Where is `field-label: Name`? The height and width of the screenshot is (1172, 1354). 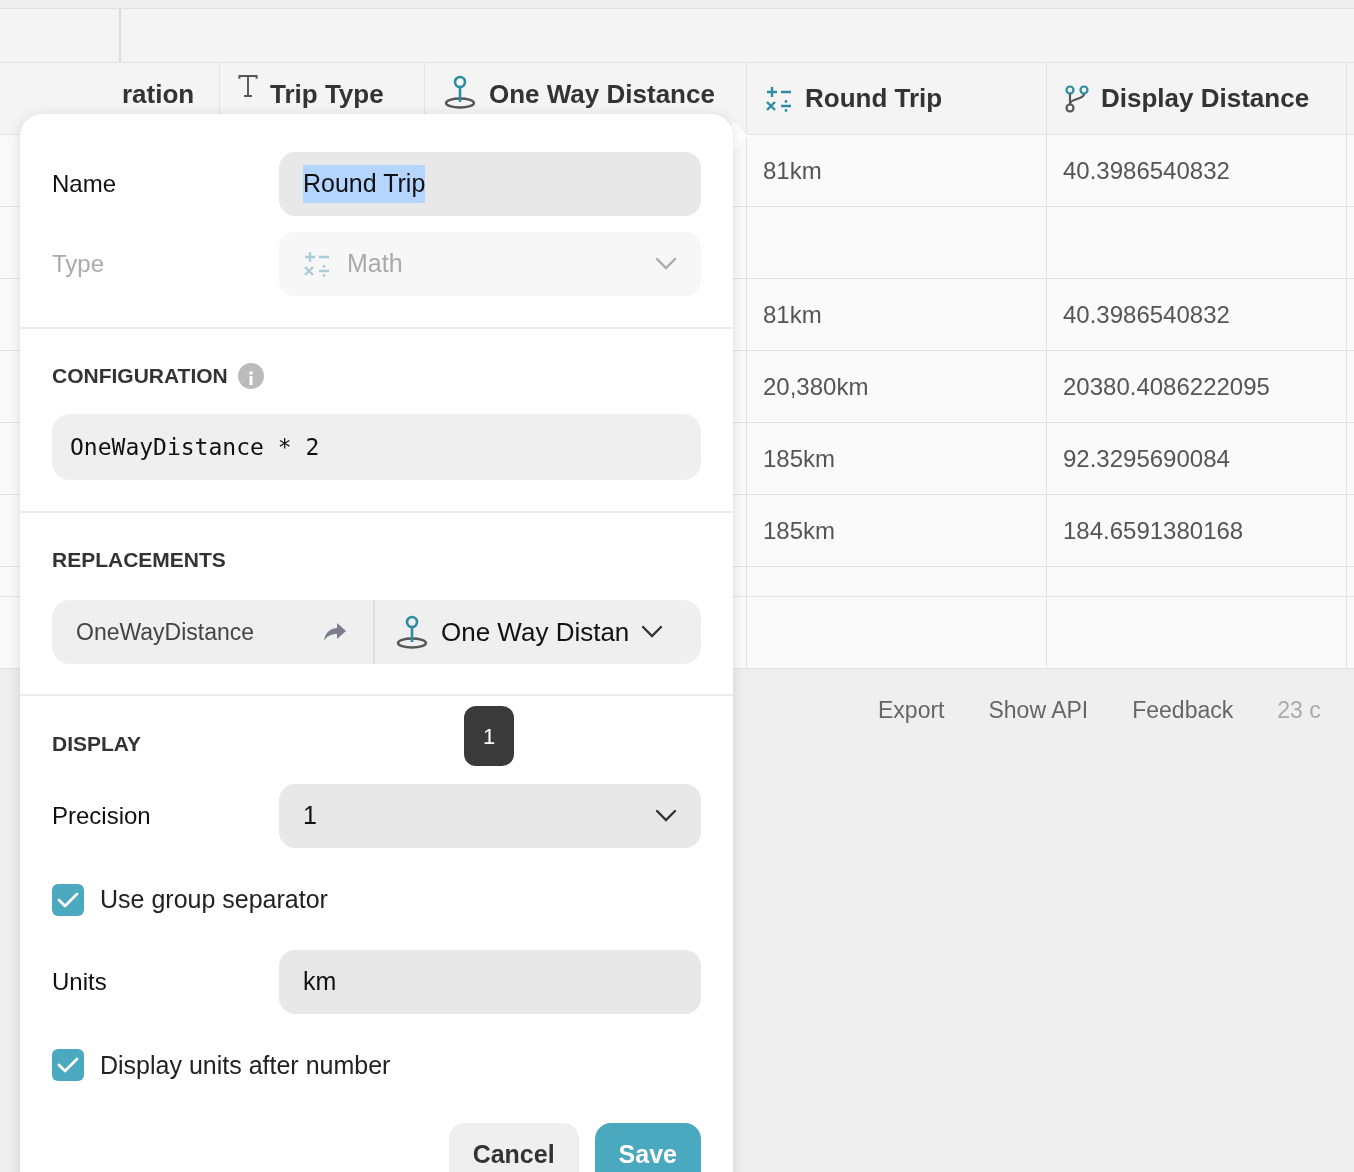
field-label: Name is located at coordinates (85, 184).